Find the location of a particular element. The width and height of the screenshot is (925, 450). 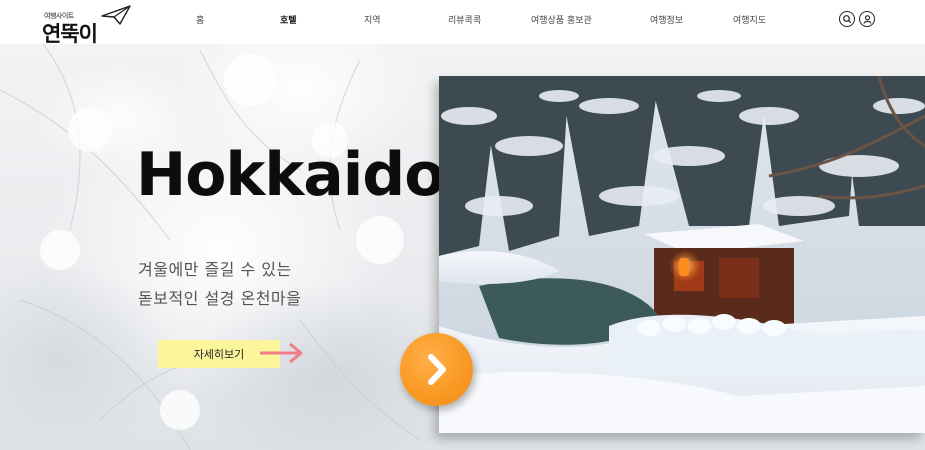

nav-item-travel-map: 여행지도 is located at coordinates (749, 19).